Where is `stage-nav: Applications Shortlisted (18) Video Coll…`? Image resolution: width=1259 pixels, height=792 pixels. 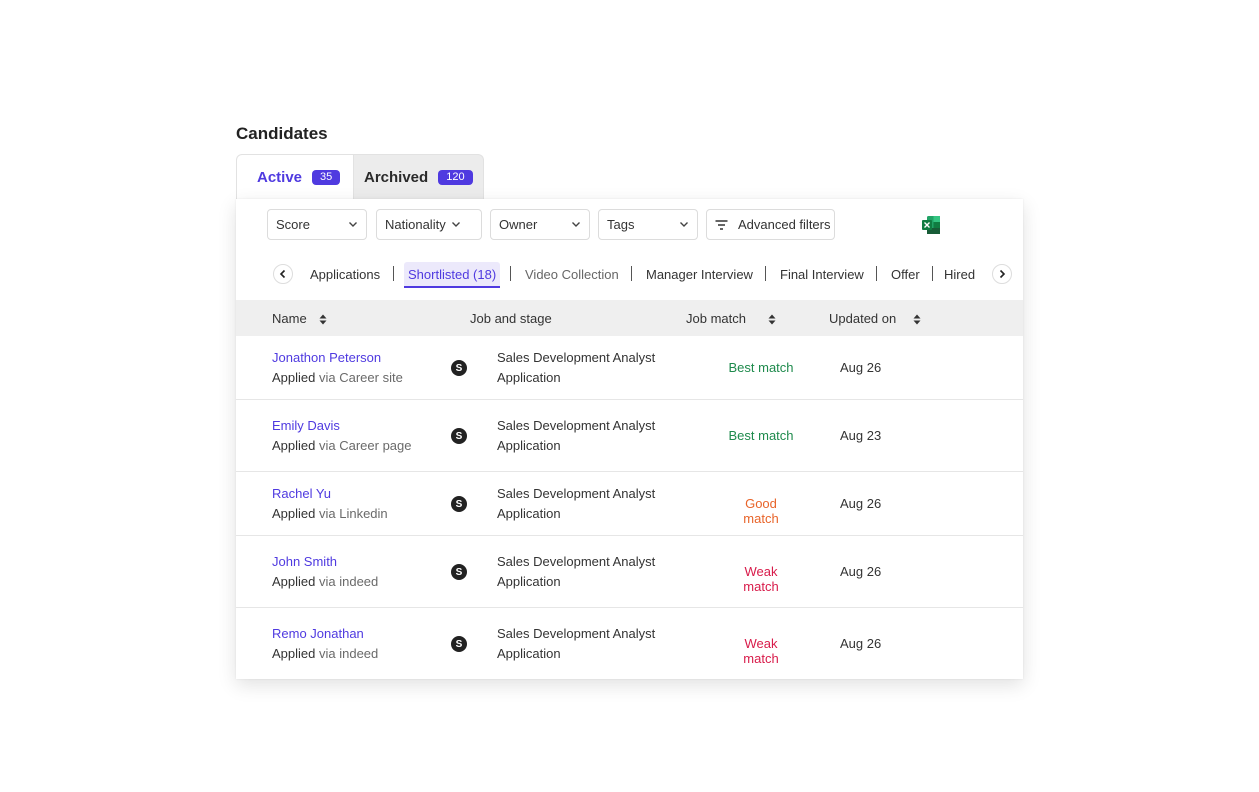 stage-nav: Applications Shortlisted (18) Video Coll… is located at coordinates (629, 274).